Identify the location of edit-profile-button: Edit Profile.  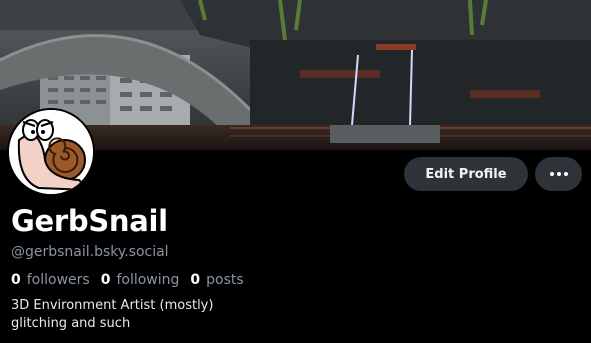
(466, 174).